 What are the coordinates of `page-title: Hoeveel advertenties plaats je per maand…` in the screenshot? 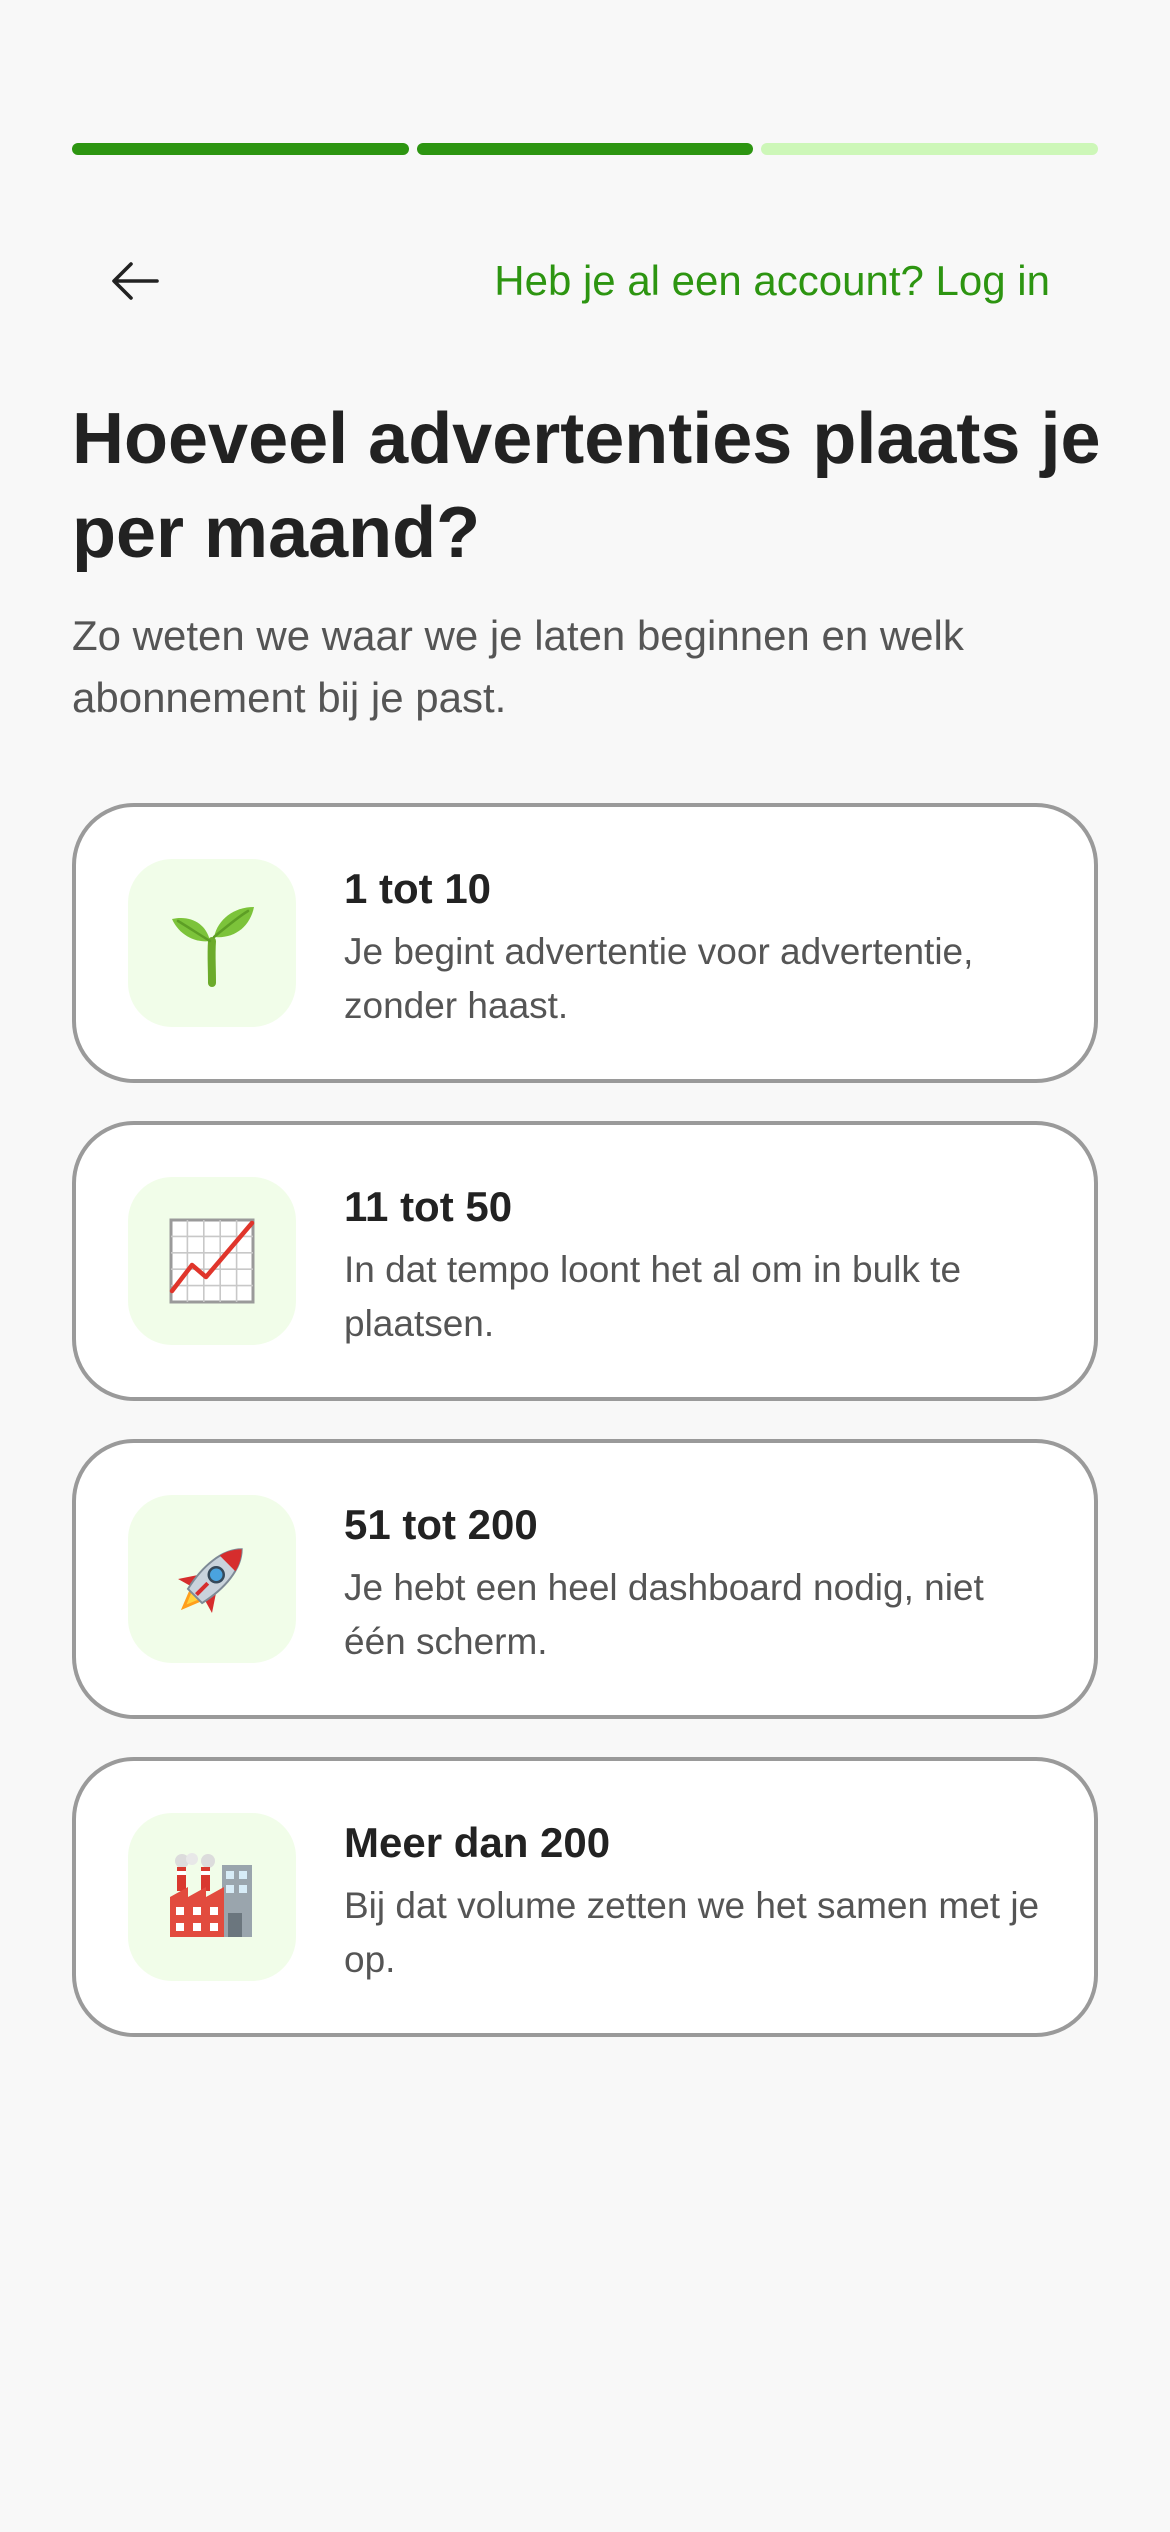 It's located at (586, 486).